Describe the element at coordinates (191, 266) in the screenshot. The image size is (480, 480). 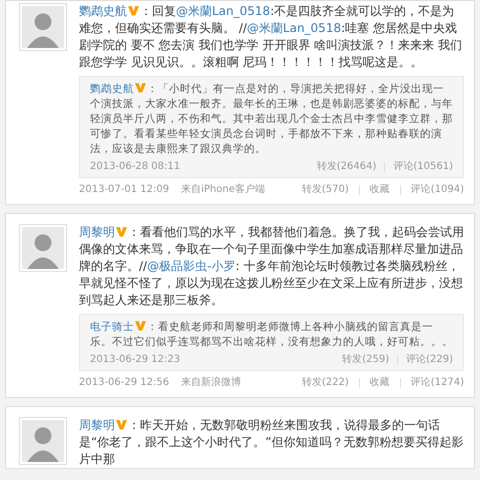
I see `mention-link: @极品影虫-小罗` at that location.